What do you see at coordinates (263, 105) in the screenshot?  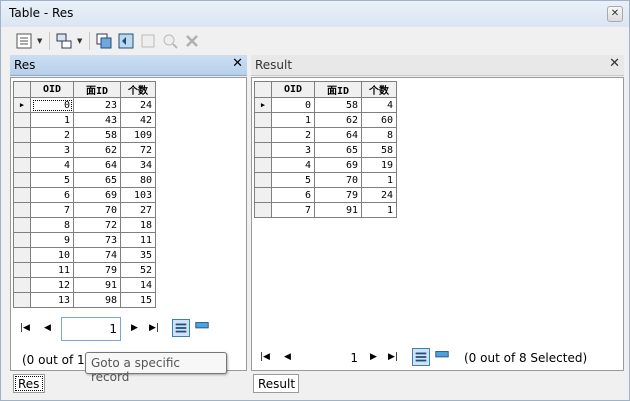 I see `current-row-indicator: ▶` at bounding box center [263, 105].